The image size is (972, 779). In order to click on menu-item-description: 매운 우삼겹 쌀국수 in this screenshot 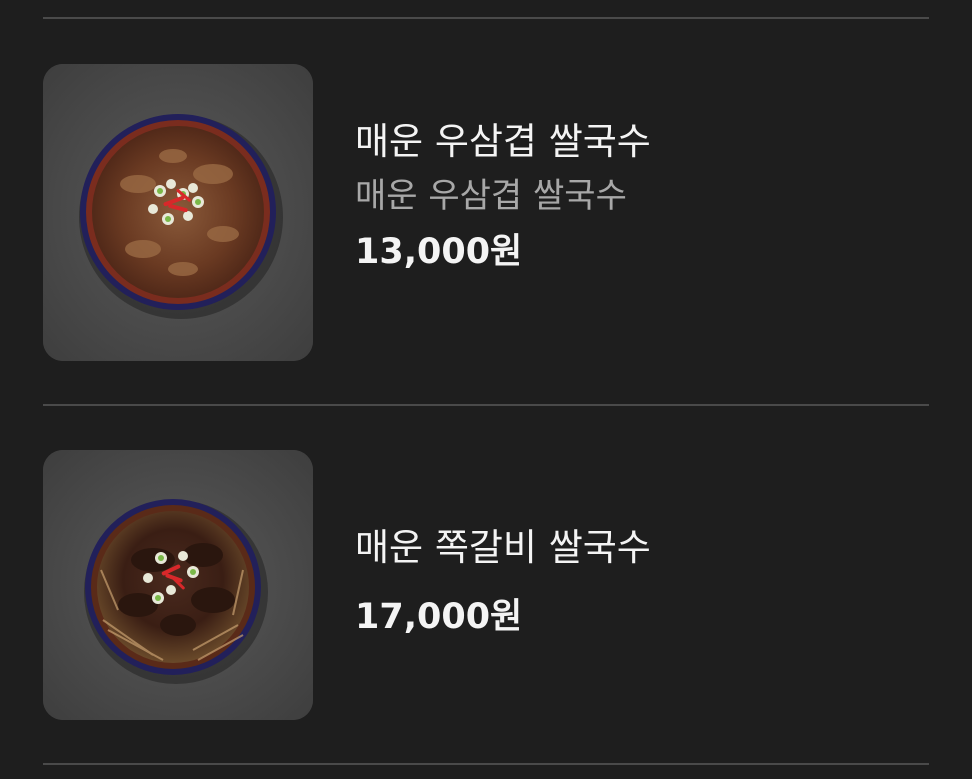, I will do `click(491, 196)`.